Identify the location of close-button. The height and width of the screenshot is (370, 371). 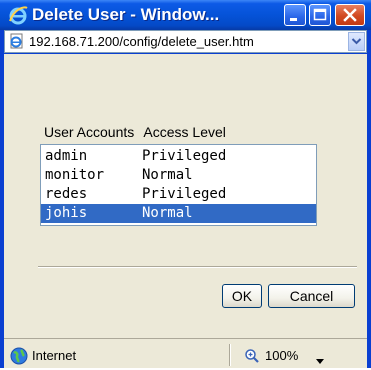
(350, 15).